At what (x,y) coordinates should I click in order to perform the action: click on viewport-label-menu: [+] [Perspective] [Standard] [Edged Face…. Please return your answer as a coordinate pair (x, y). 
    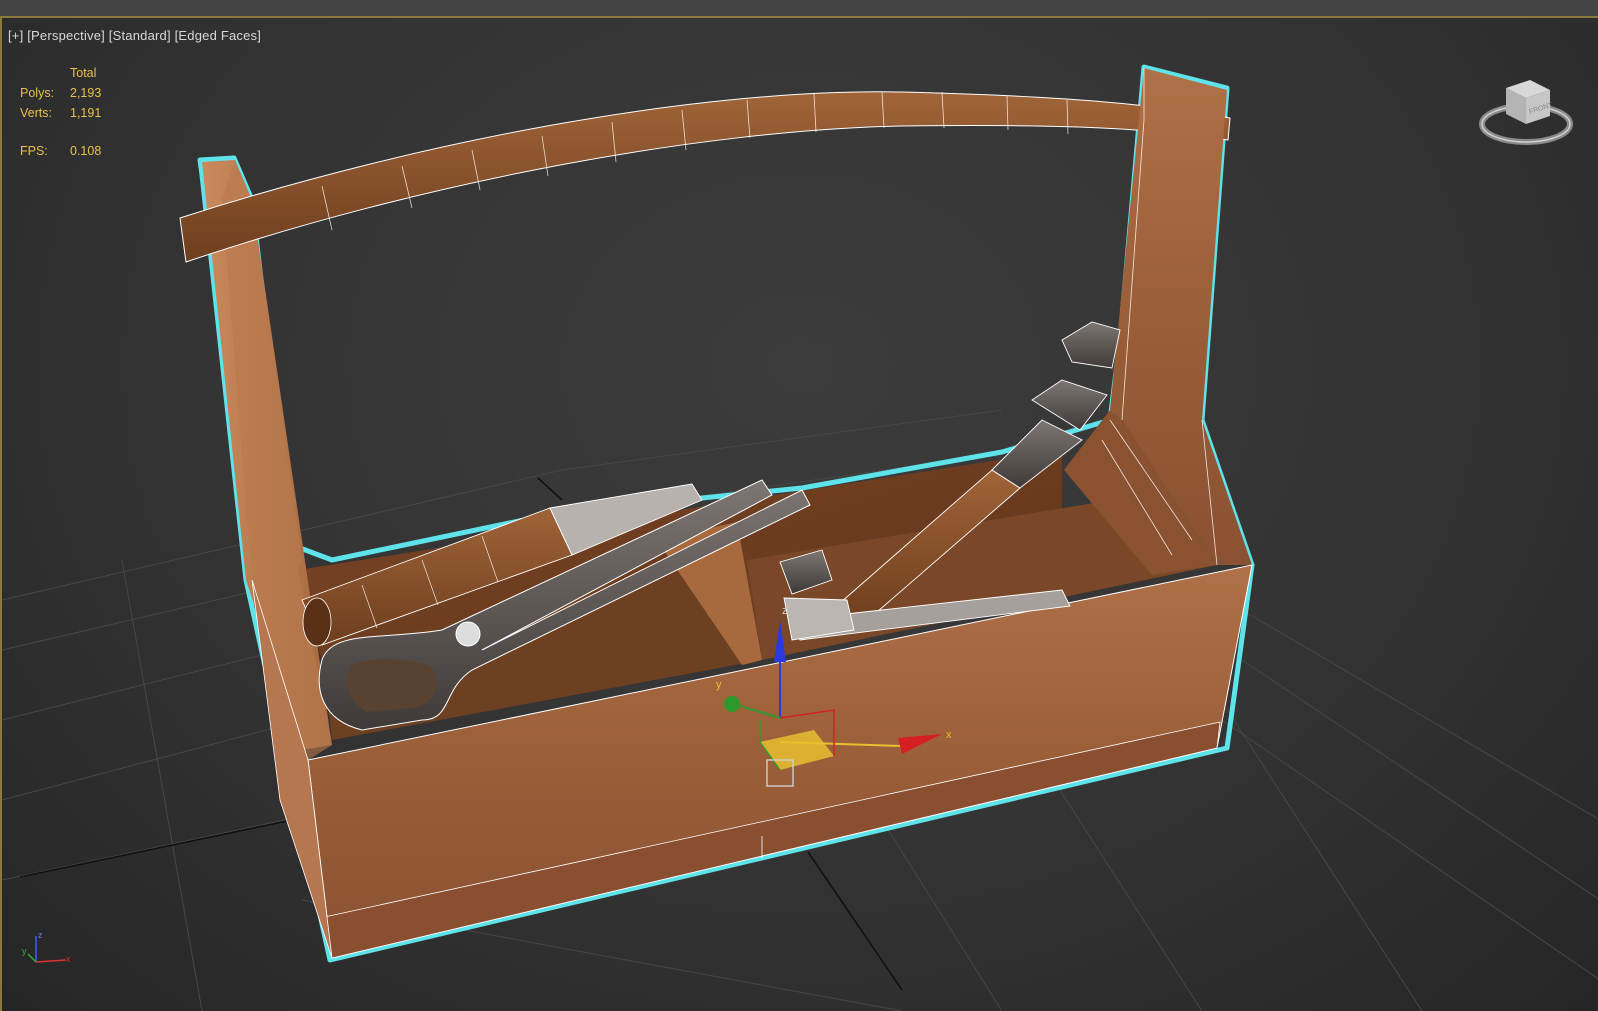
    Looking at the image, I should click on (134, 35).